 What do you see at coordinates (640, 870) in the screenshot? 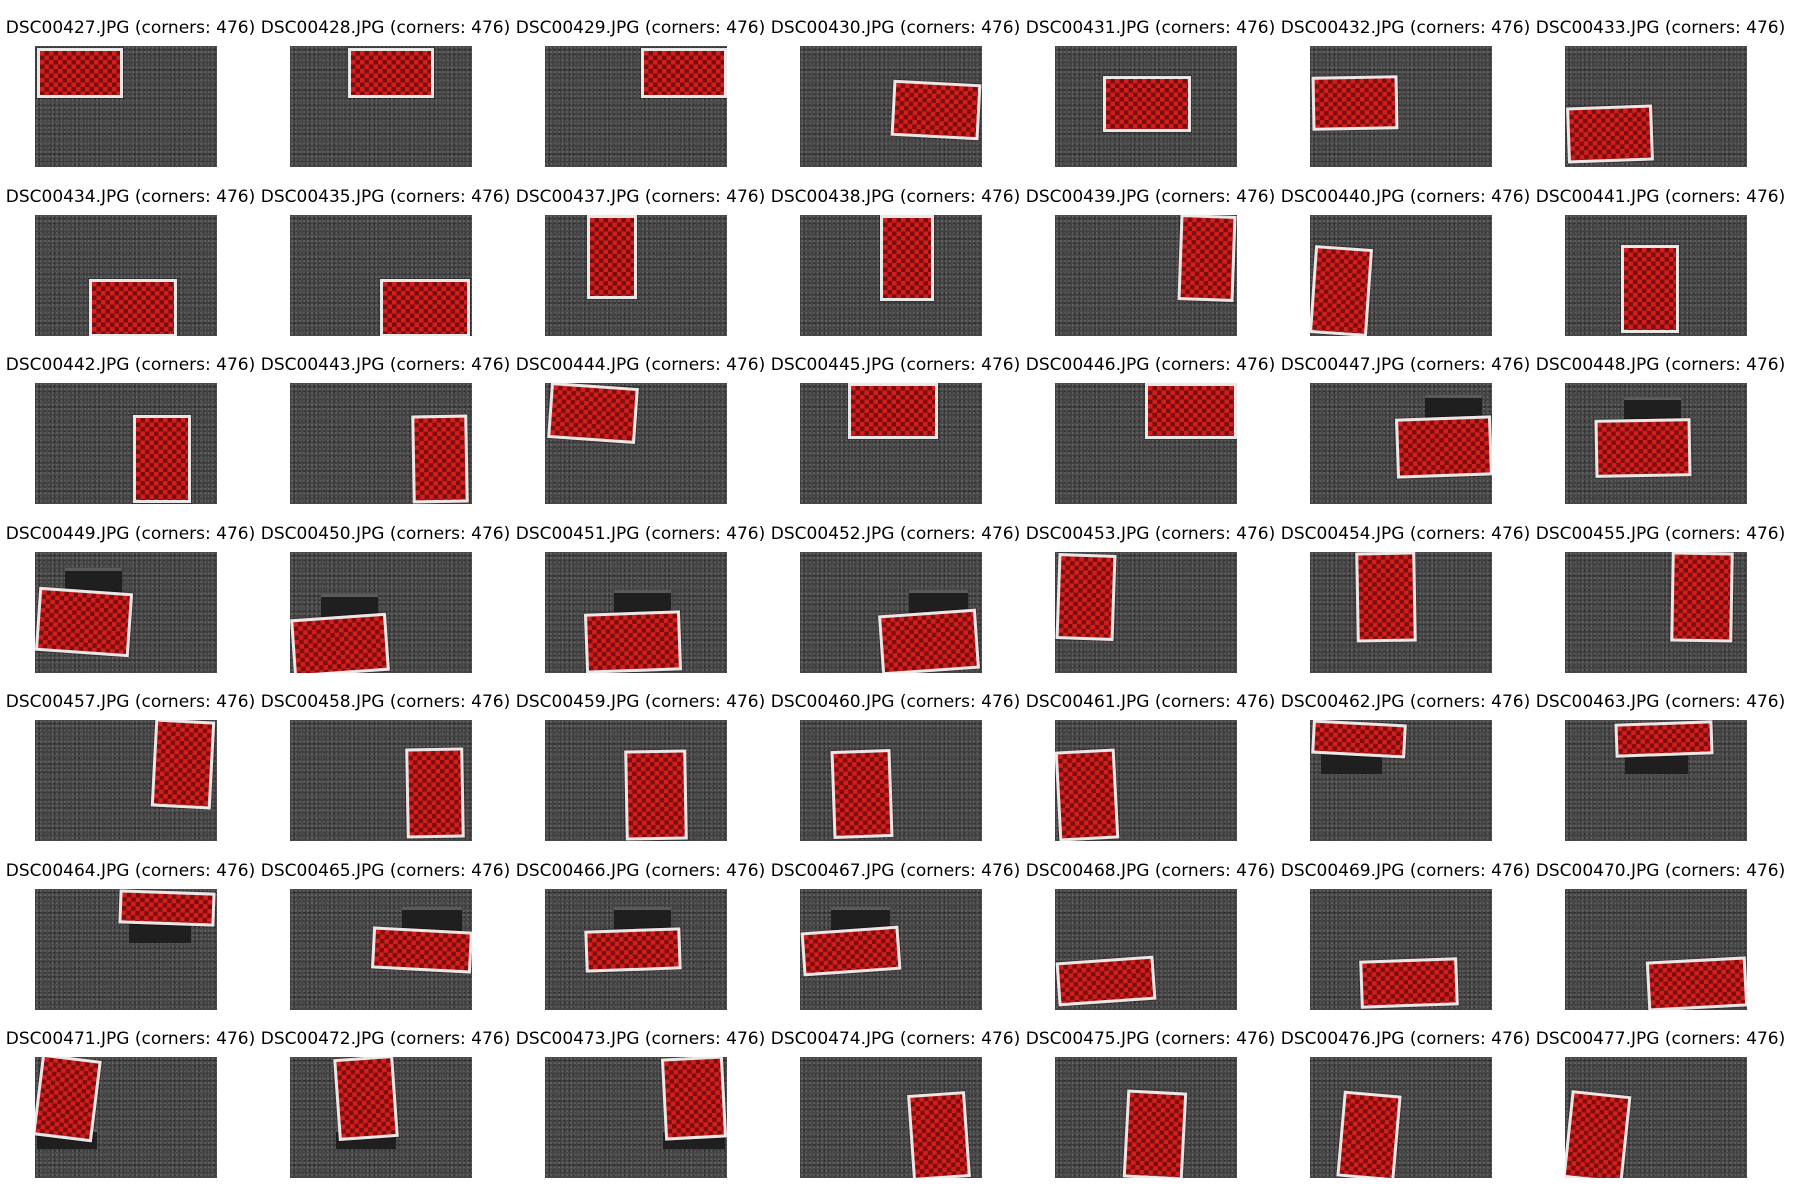
I see `thumbnail-title: DSC00466.JPG (corners: 476)` at bounding box center [640, 870].